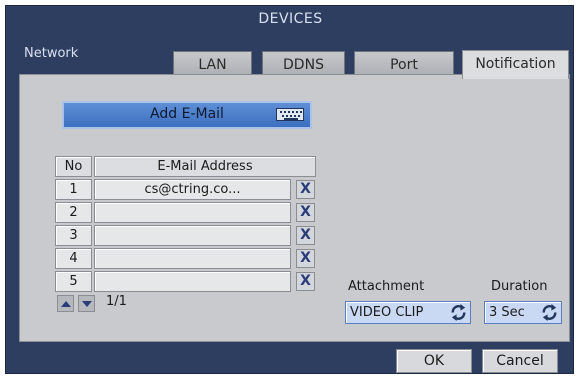 The width and height of the screenshot is (579, 379). Describe the element at coordinates (212, 65) in the screenshot. I see `tab-label: LAN` at that location.